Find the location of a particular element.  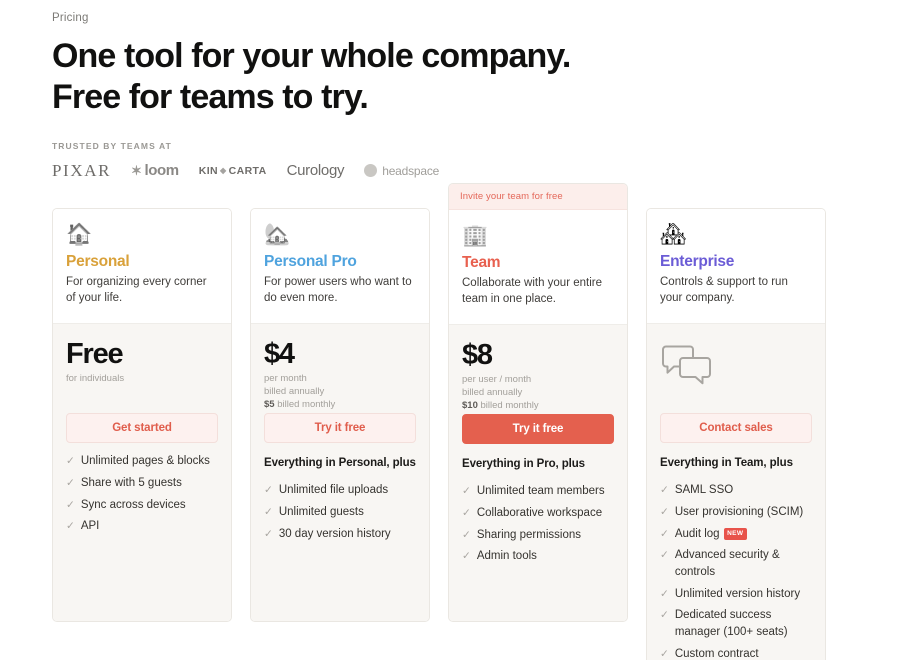

feature-label: Unlimited version history is located at coordinates (737, 593).